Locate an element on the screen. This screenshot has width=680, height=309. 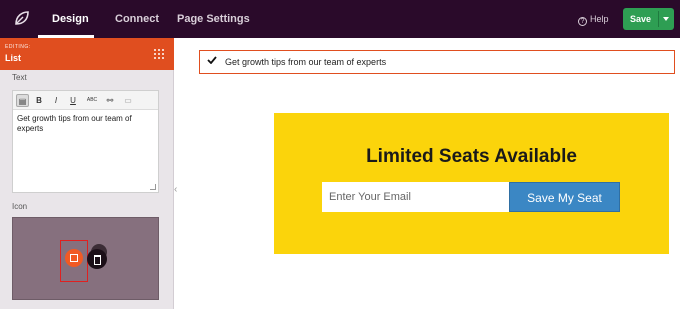
save-button-group: Save is located at coordinates (648, 19).